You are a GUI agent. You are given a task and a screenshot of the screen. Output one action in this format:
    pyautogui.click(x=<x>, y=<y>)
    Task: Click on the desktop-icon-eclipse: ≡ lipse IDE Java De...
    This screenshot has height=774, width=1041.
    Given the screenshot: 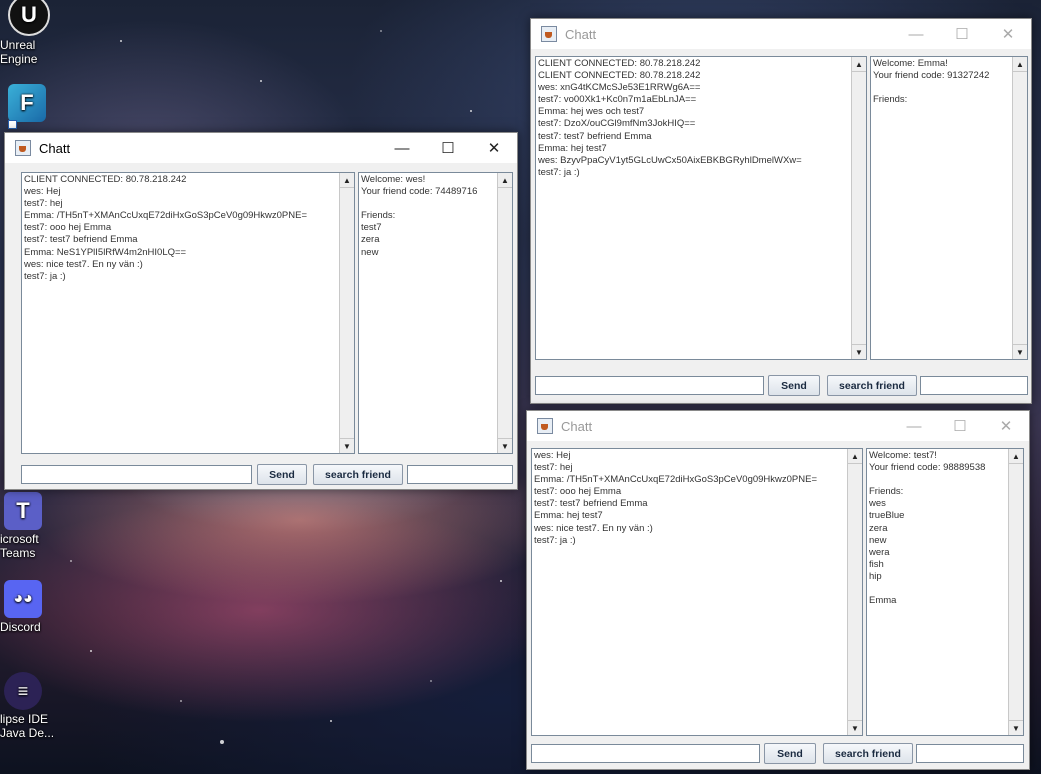 What is the action you would take?
    pyautogui.click(x=31, y=706)
    